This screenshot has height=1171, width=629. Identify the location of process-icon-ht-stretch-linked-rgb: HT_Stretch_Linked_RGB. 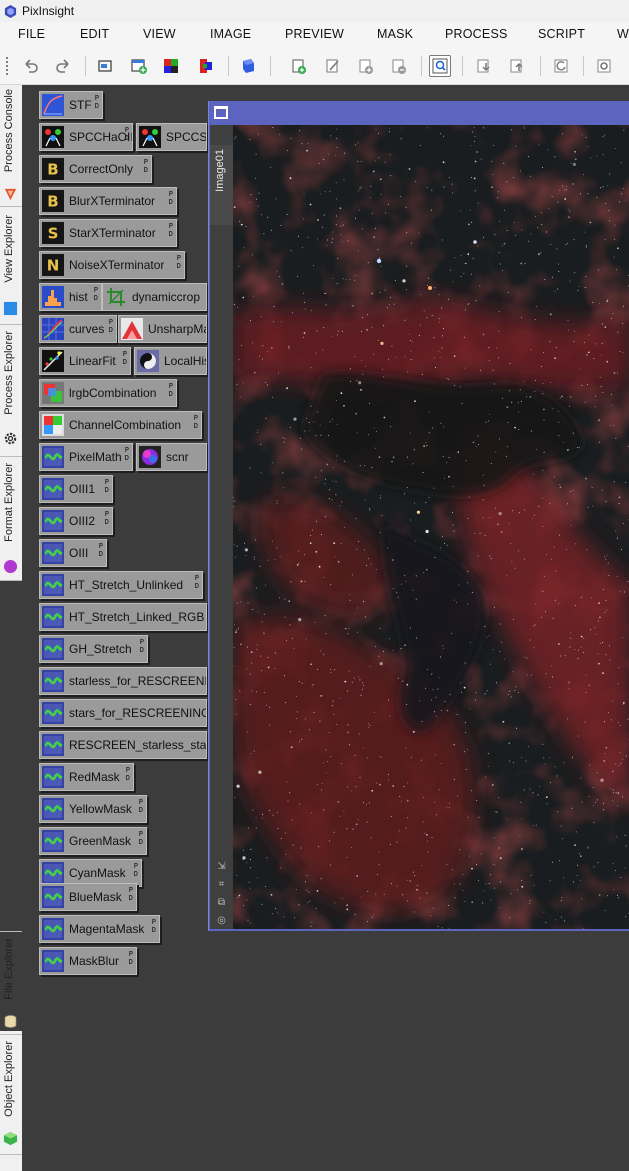
(123, 617).